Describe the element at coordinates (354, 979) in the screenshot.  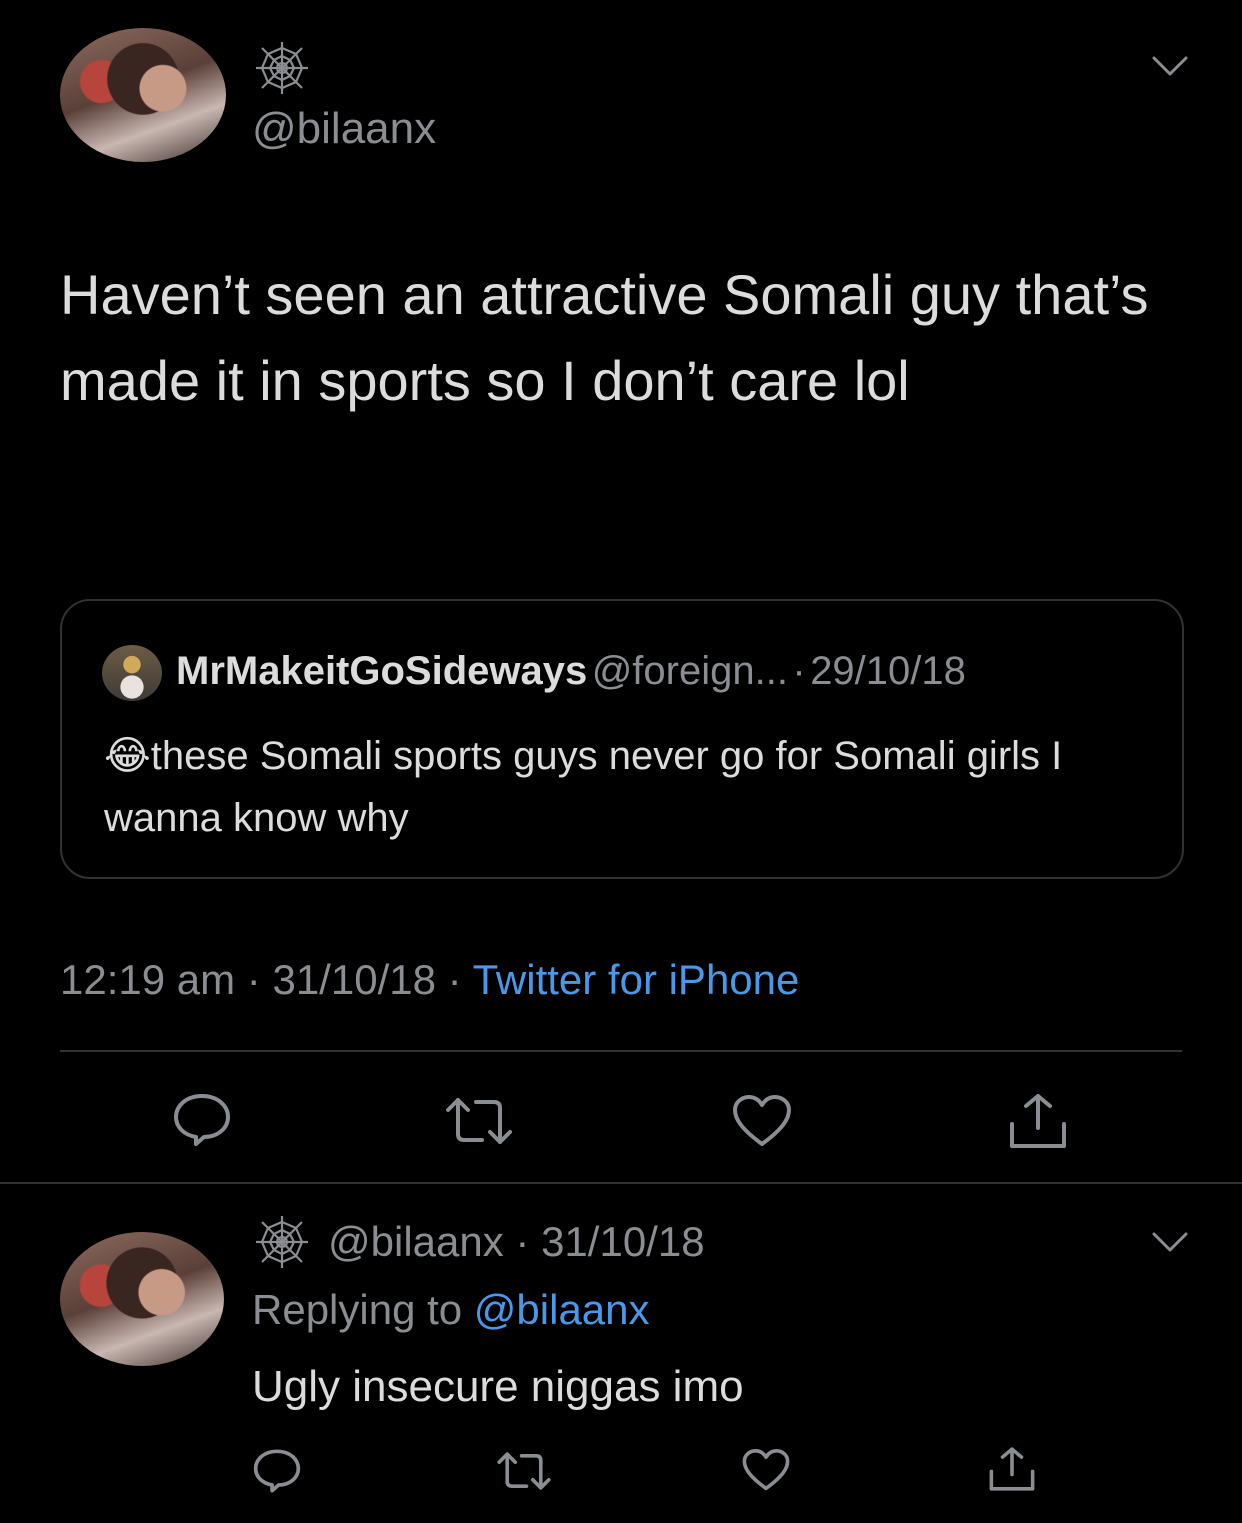
I see `tweet-date: 31/10/18` at that location.